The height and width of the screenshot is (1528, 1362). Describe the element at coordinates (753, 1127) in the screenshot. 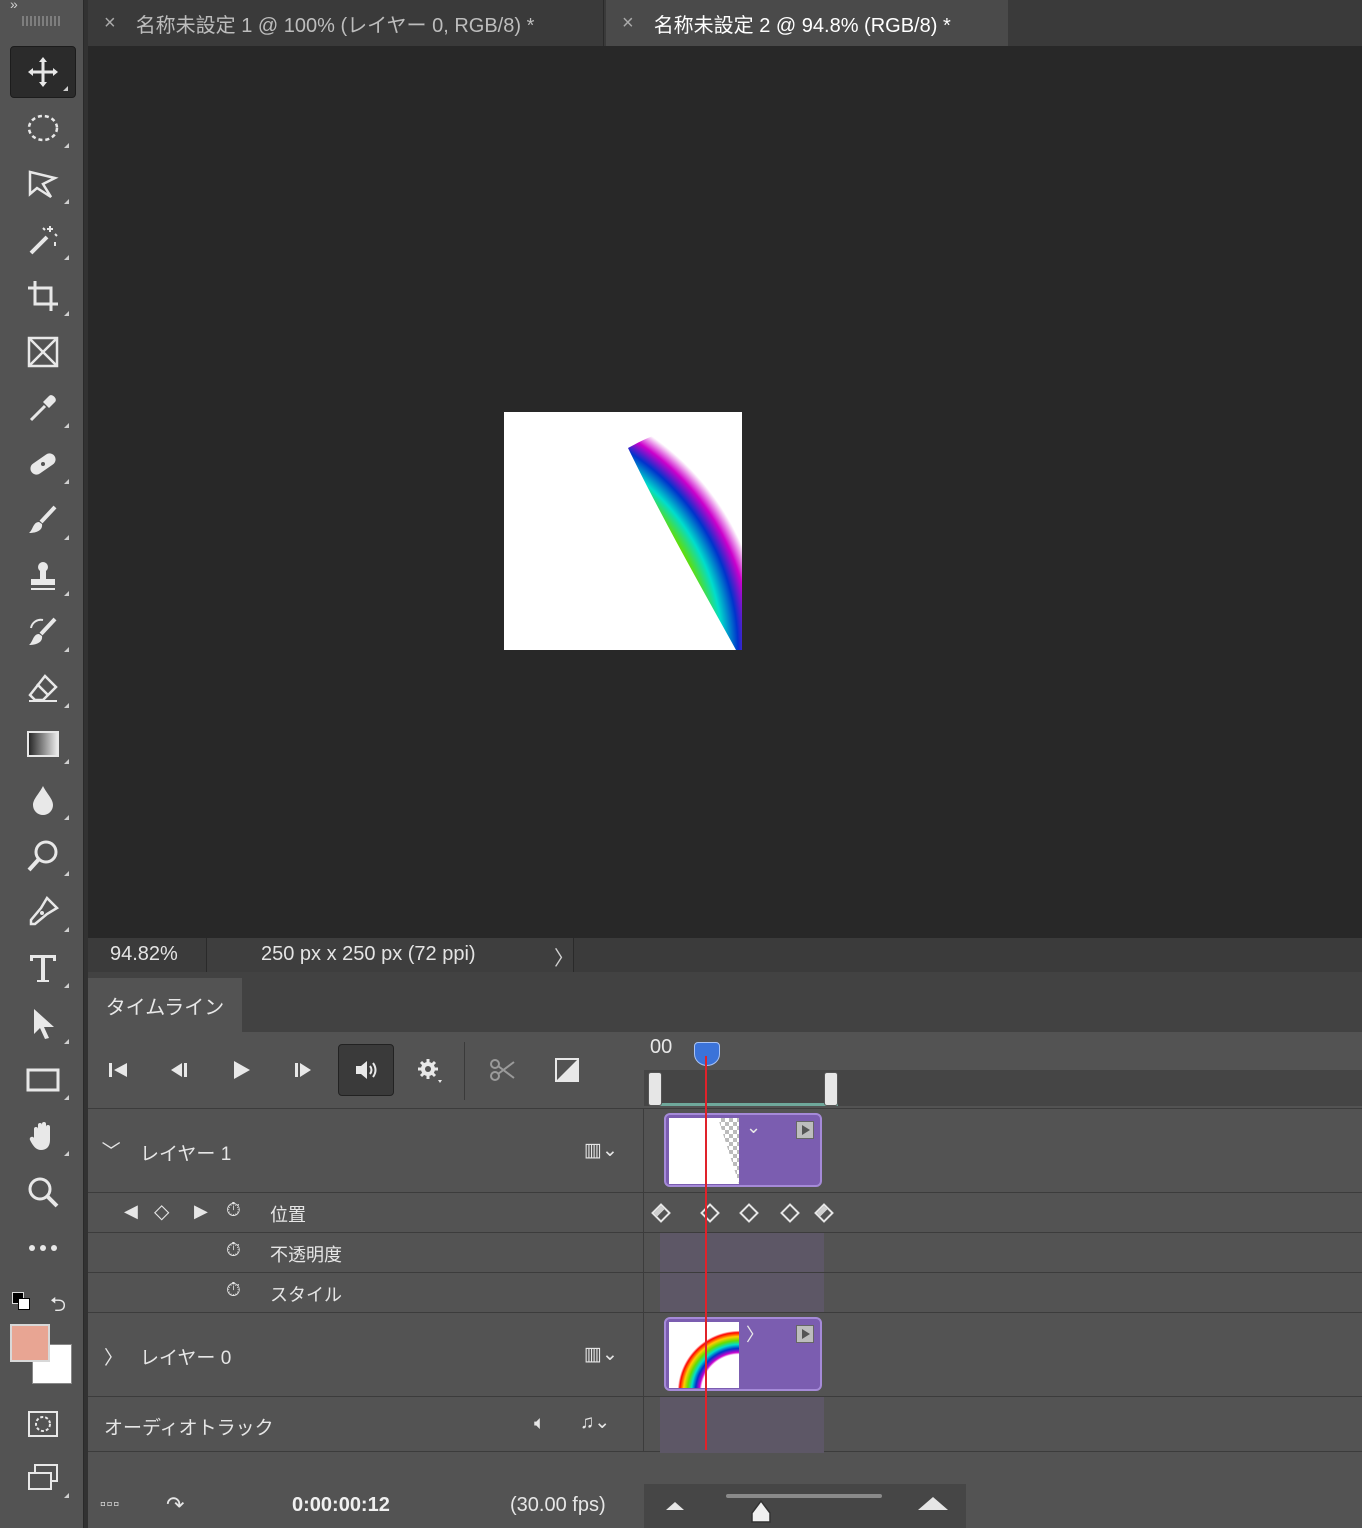

I see `chevron-down-icon: ⌄` at that location.